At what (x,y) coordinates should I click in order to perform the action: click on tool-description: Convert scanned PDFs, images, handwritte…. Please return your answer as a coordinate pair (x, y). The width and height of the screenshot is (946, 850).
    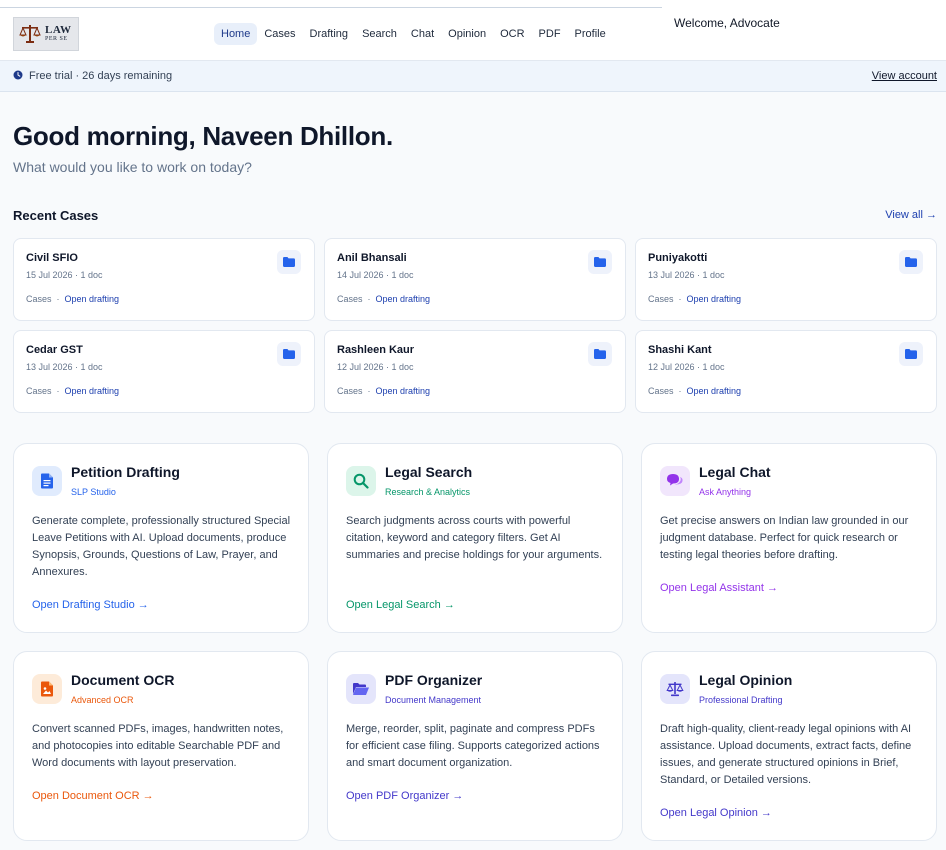
    Looking at the image, I should click on (158, 746).